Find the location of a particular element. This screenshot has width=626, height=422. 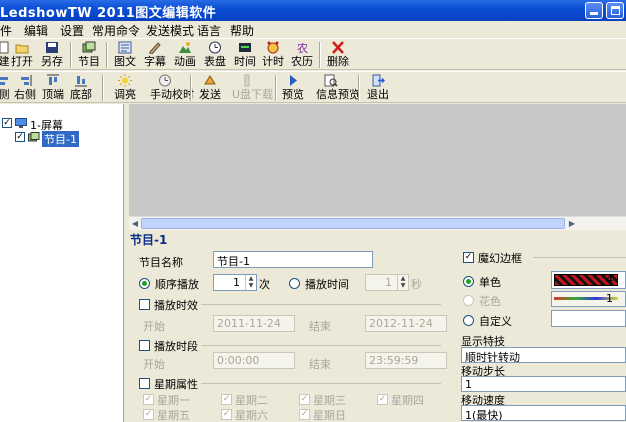

custom-border-radio is located at coordinates (468, 320).